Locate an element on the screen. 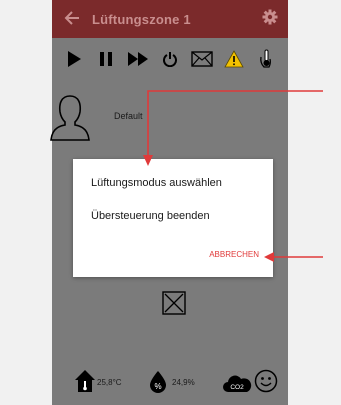  co2-cloud-icon: CO2 is located at coordinates (237, 386).